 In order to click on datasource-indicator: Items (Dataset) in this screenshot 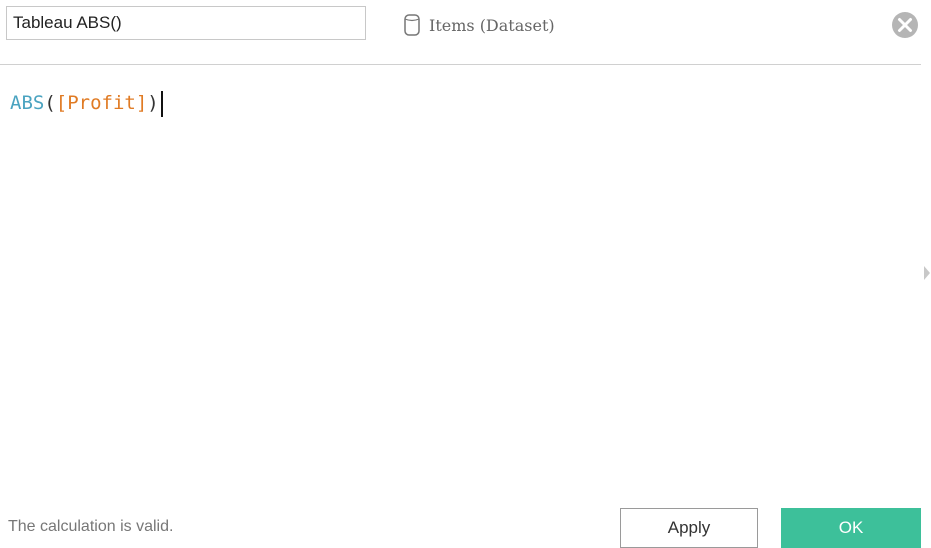, I will do `click(479, 25)`.